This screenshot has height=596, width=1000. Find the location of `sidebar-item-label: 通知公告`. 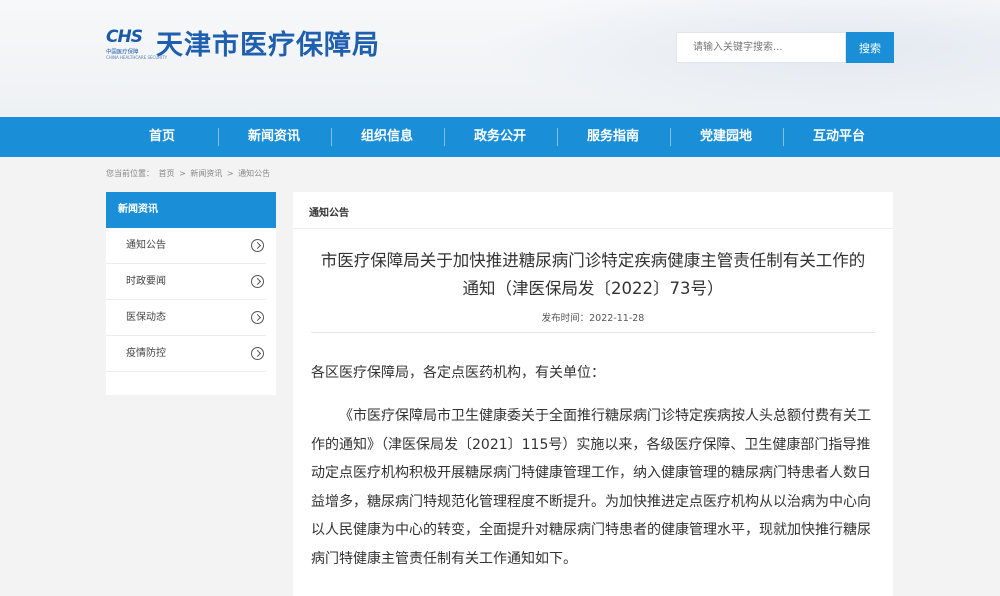

sidebar-item-label: 通知公告 is located at coordinates (146, 245).